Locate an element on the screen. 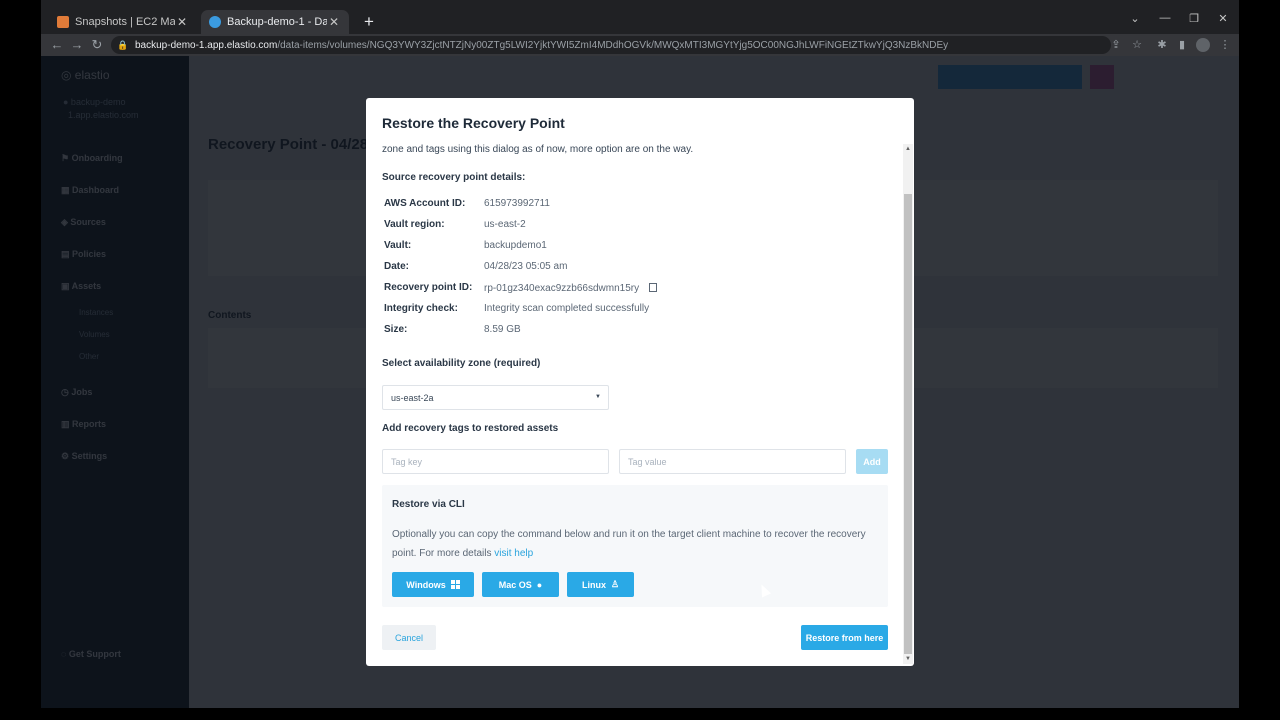  bookmark-star-icon: ☆ is located at coordinates (1137, 44).